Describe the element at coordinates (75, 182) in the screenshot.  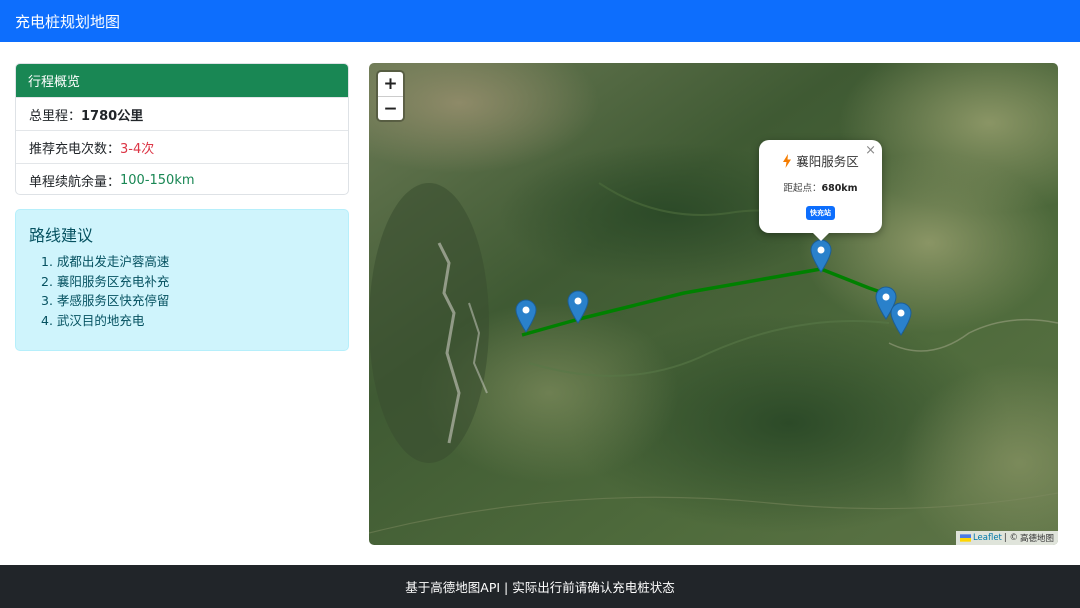
I see `range-margin-label: 单程续航余量：` at that location.